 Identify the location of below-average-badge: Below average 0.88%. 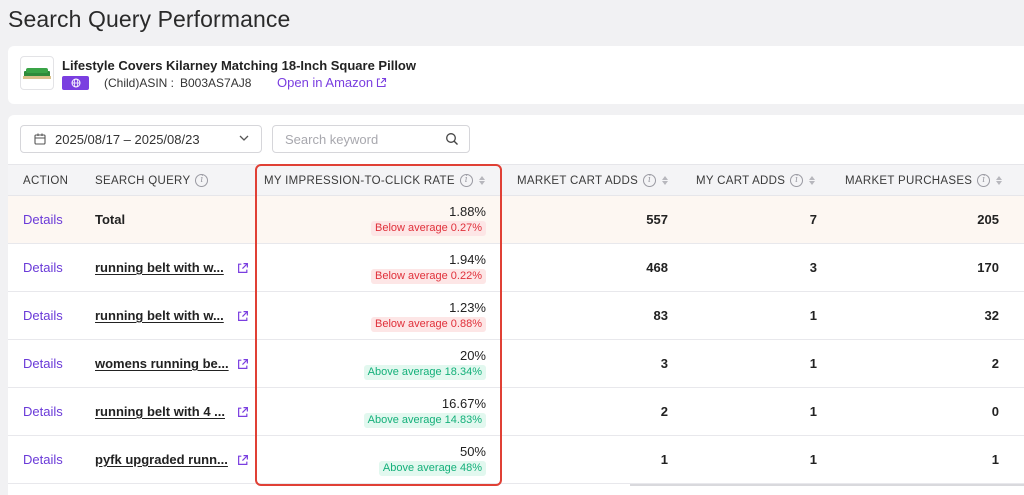
(428, 324).